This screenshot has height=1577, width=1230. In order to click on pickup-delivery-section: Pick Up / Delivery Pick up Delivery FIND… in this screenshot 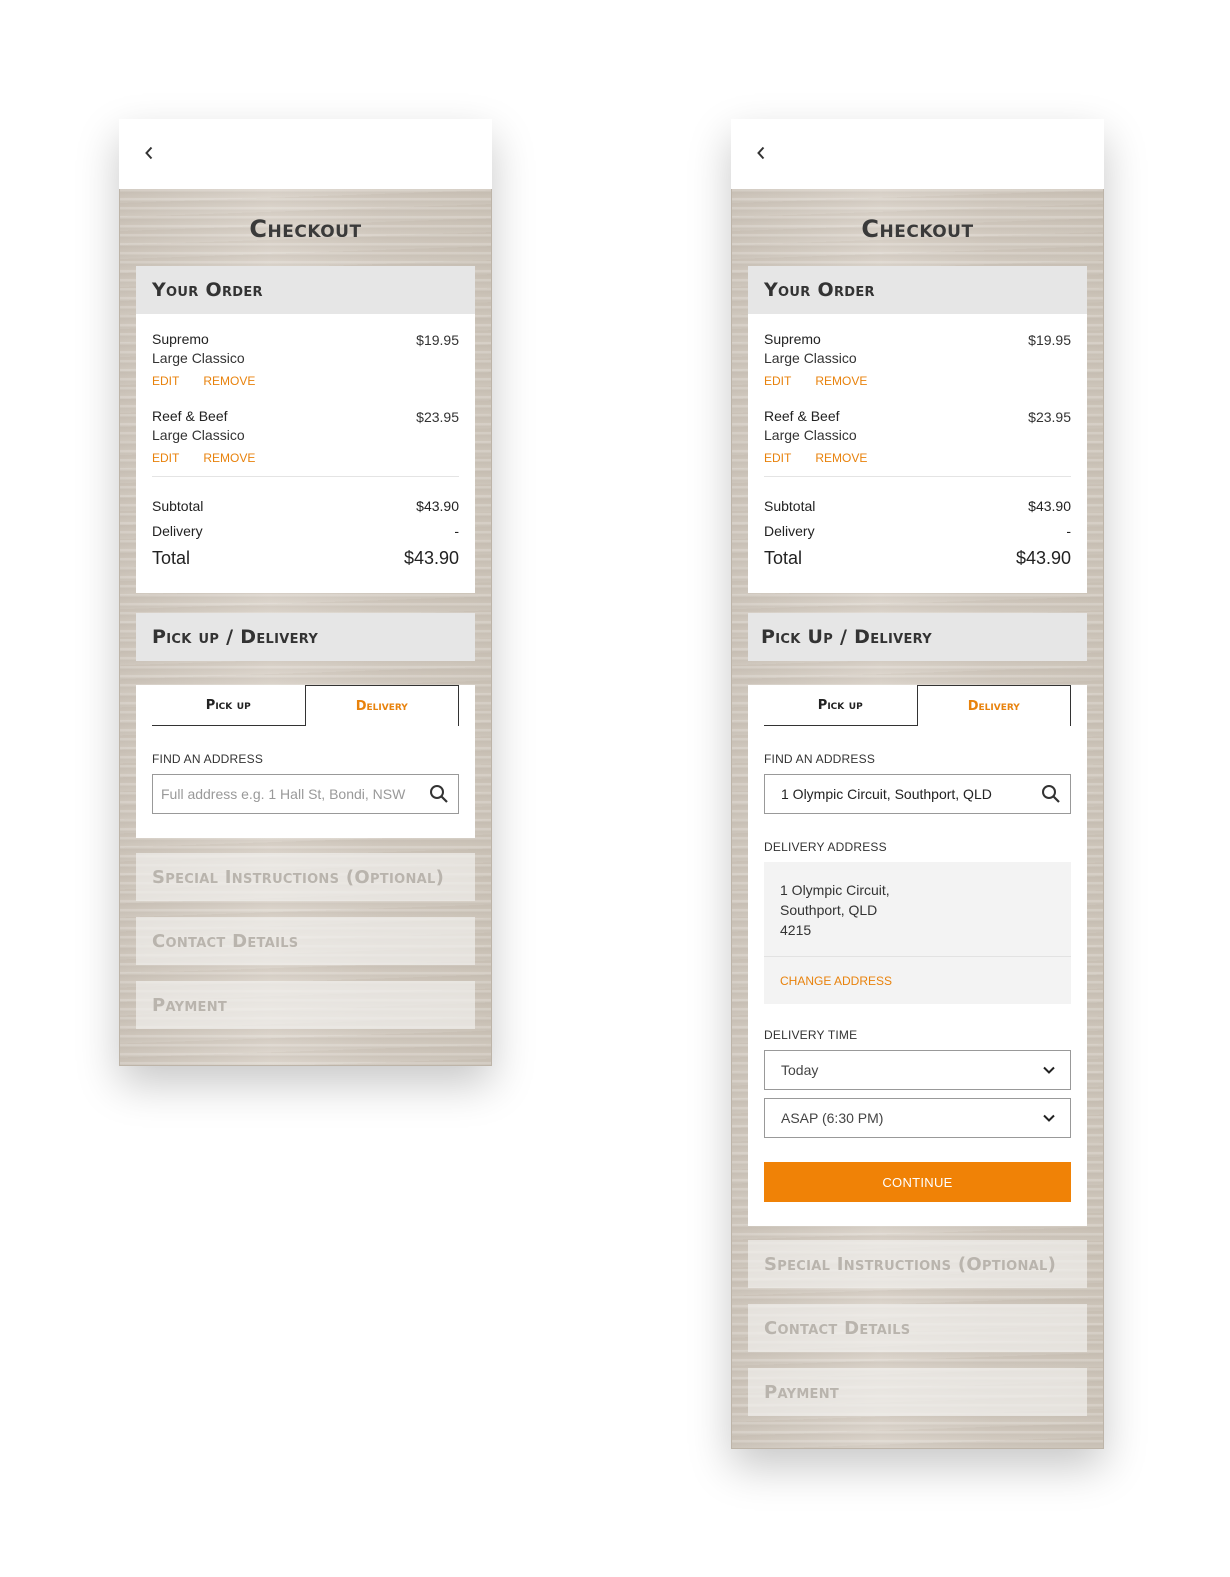, I will do `click(917, 919)`.